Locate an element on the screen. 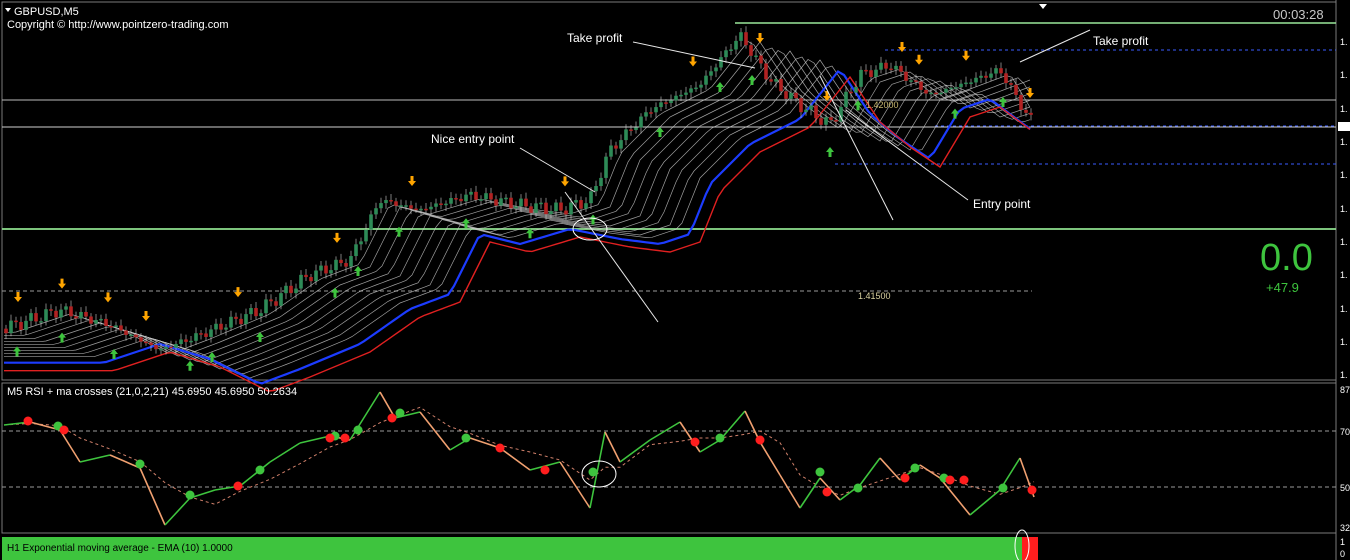 The height and width of the screenshot is (560, 1350). price-axis: 1. 1. 1. 1. 1. 1. 1. 1. 1. 1. 1. is located at coordinates (1344, 208).